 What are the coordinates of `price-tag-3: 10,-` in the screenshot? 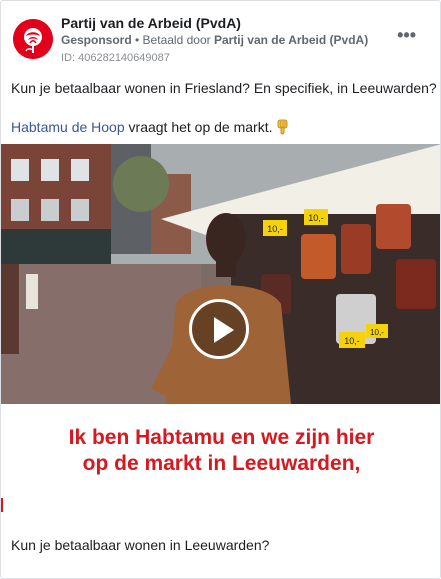 It's located at (352, 341).